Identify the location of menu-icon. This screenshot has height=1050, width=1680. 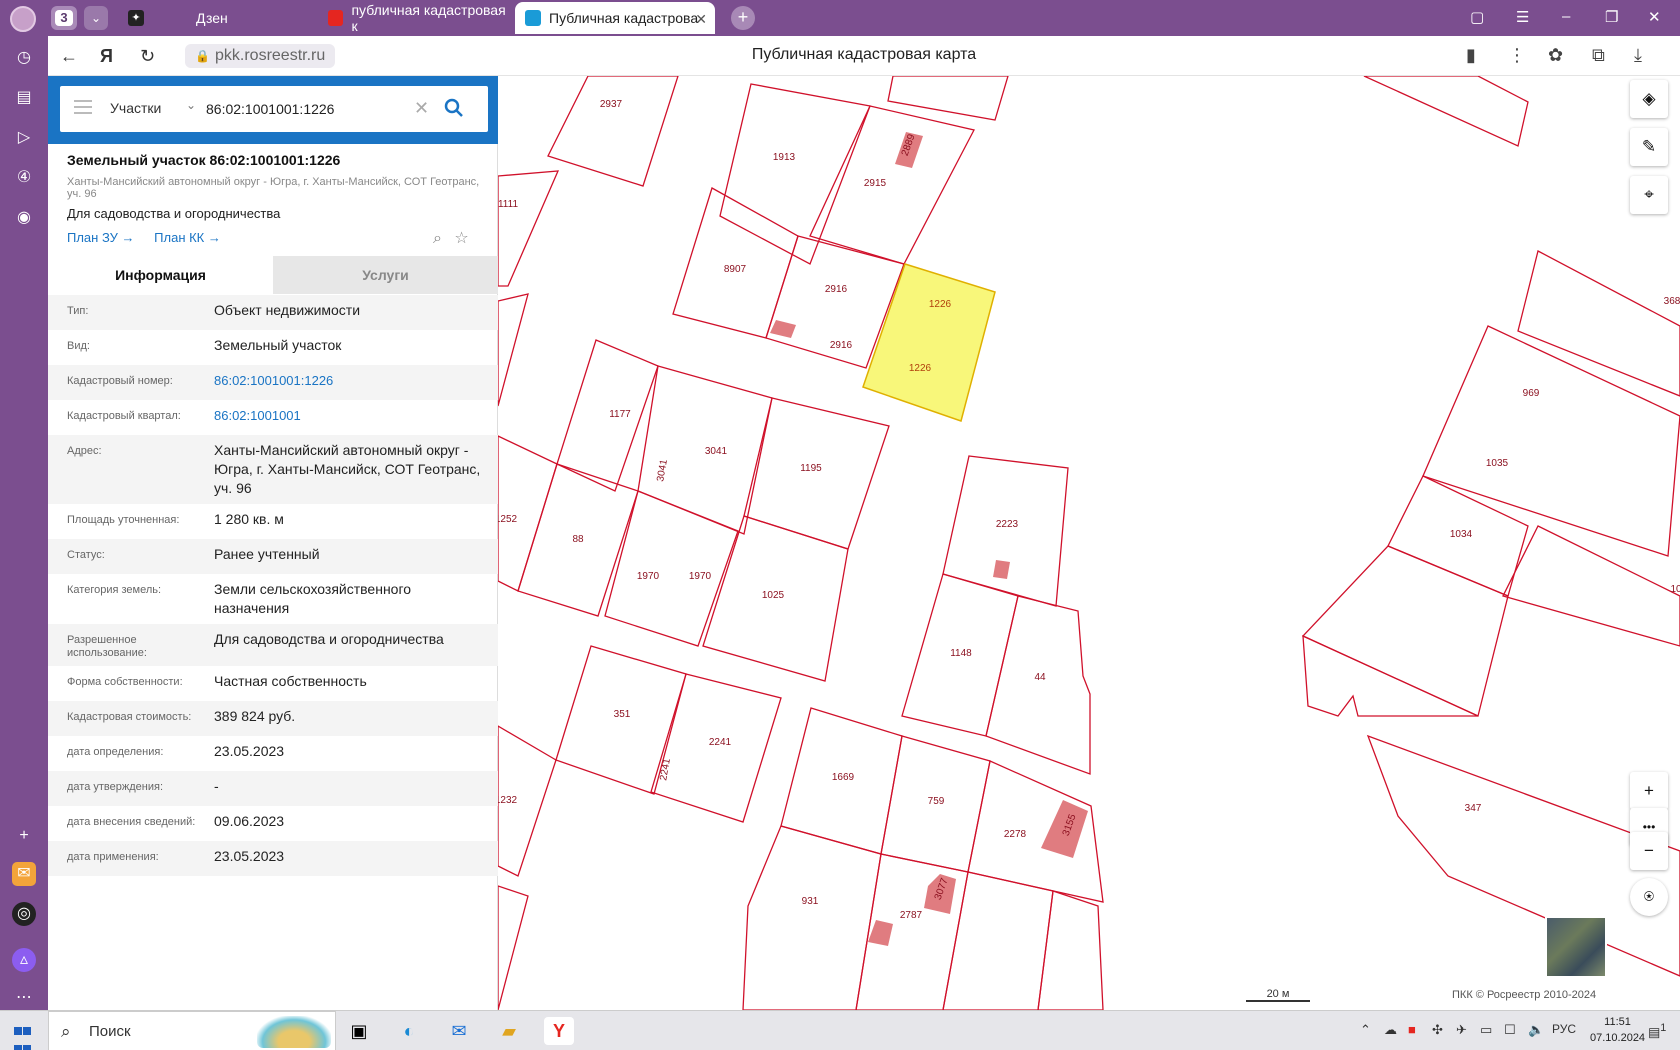
(83, 109).